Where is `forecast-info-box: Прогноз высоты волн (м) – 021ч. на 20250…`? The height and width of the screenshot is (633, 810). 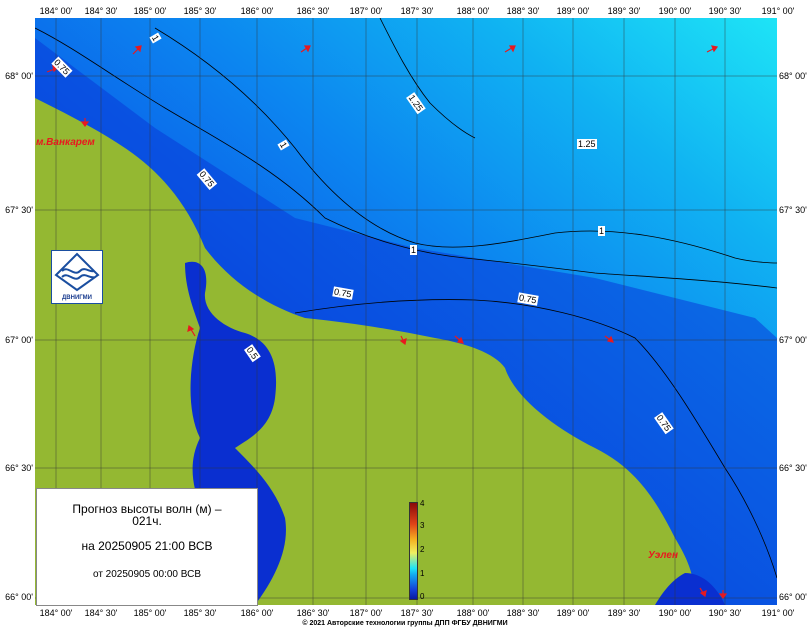 forecast-info-box: Прогноз высоты волн (м) – 021ч. на 20250… is located at coordinates (147, 547).